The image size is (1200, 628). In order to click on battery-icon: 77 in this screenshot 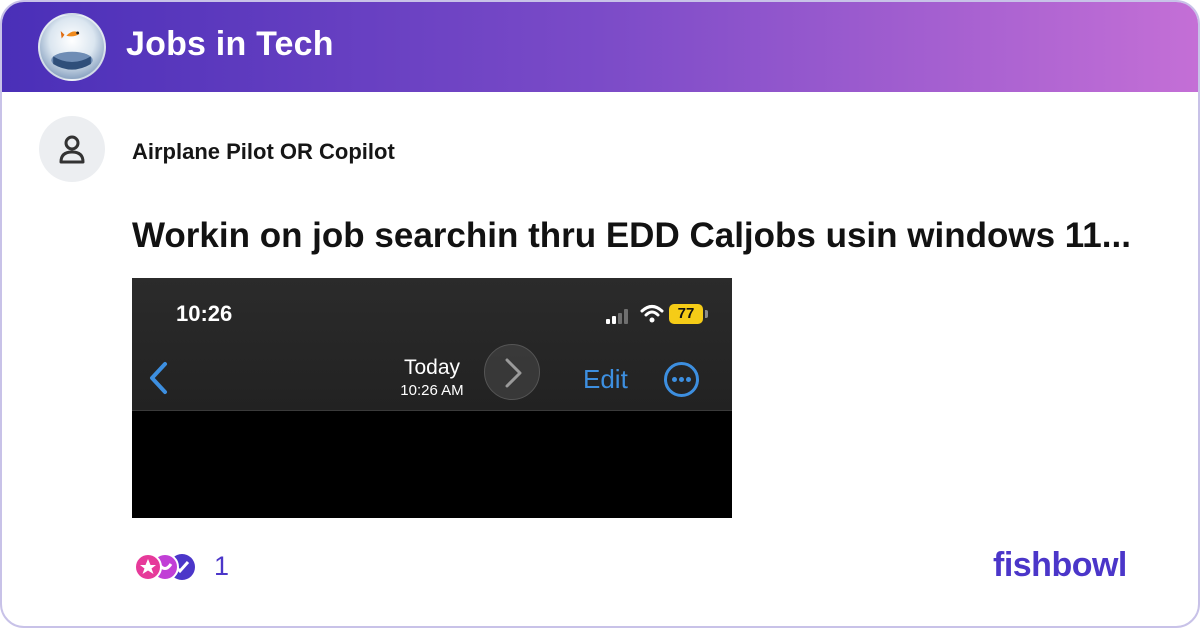, I will do `click(686, 314)`.